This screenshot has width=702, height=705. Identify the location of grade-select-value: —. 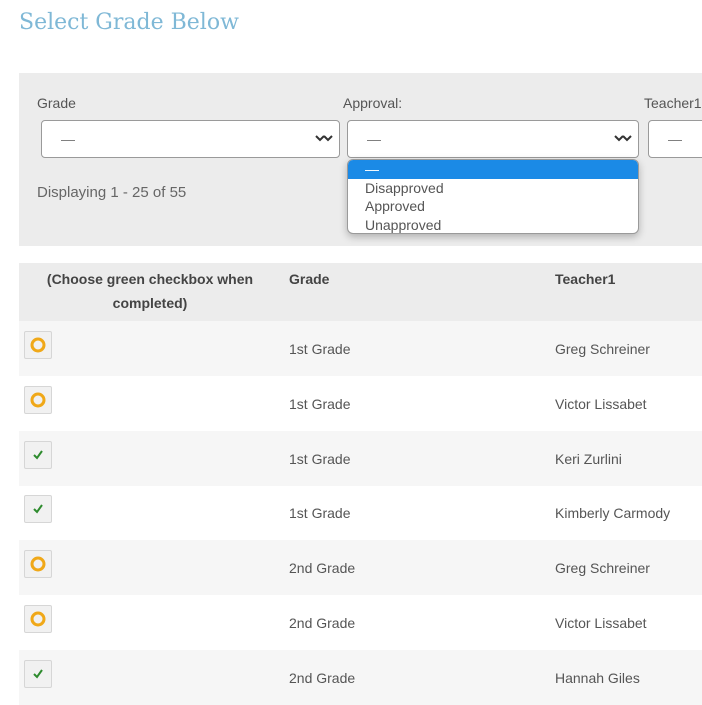
(68, 139).